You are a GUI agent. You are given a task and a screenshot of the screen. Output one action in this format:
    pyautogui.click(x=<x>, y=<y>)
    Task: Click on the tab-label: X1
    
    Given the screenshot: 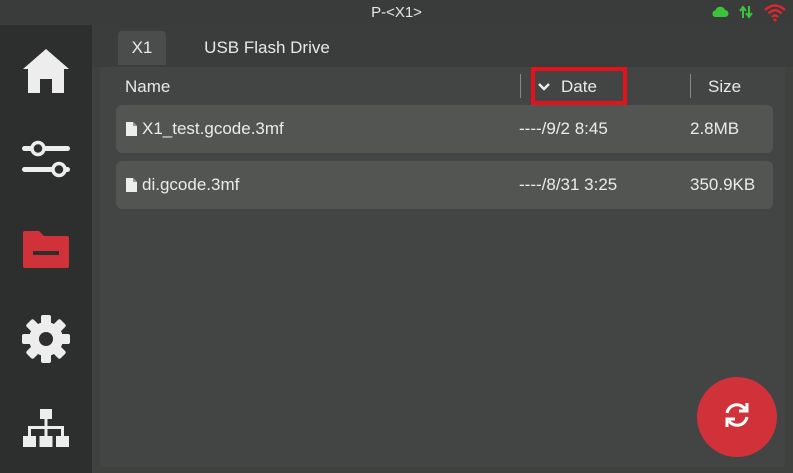 What is the action you would take?
    pyautogui.click(x=142, y=47)
    